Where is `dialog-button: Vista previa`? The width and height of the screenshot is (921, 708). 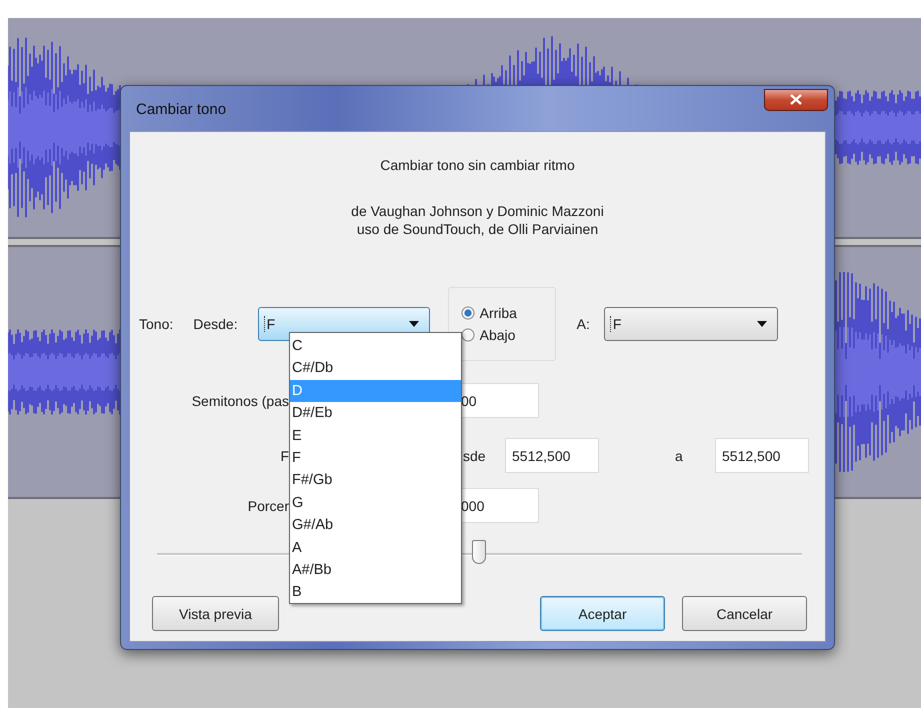 dialog-button: Vista previa is located at coordinates (215, 613).